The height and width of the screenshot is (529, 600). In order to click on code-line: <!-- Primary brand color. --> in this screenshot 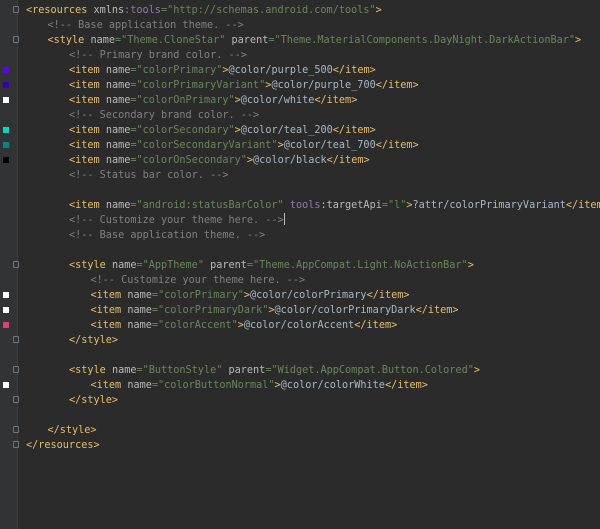, I will do `click(300, 55)`.